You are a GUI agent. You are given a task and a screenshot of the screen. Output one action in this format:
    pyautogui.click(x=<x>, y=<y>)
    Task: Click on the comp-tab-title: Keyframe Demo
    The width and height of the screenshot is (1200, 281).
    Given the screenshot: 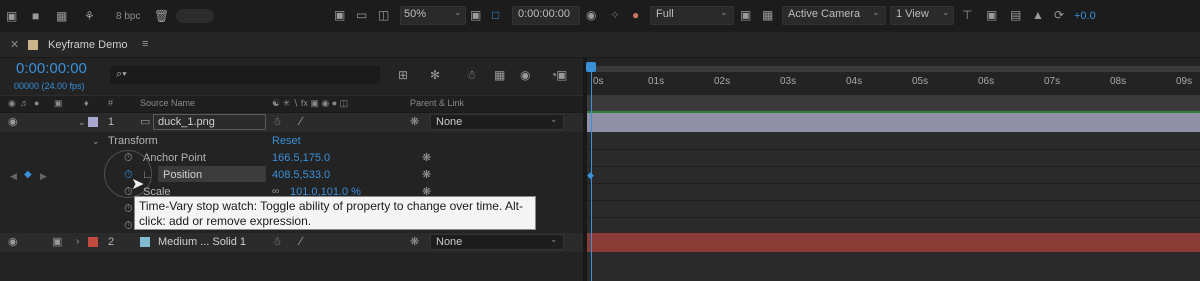 What is the action you would take?
    pyautogui.click(x=87, y=45)
    